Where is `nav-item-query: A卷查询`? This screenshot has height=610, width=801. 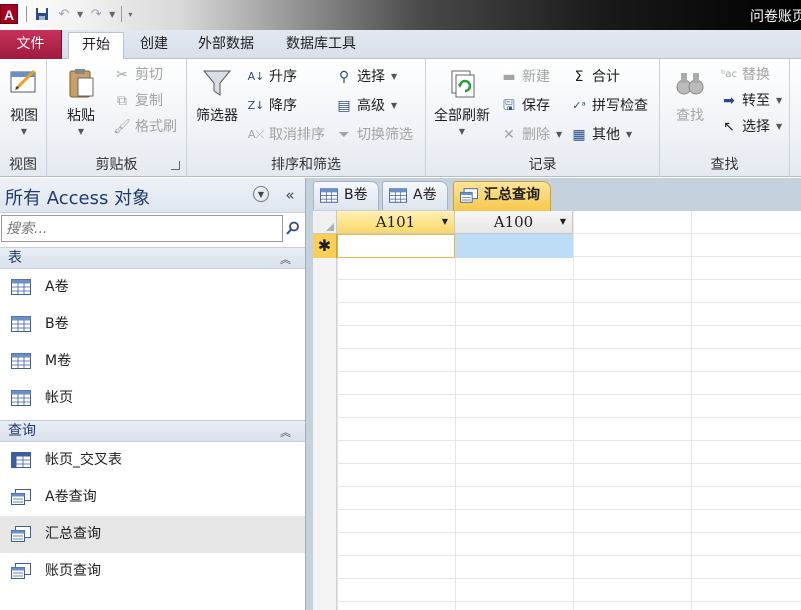 nav-item-query: A卷查询 is located at coordinates (152, 497).